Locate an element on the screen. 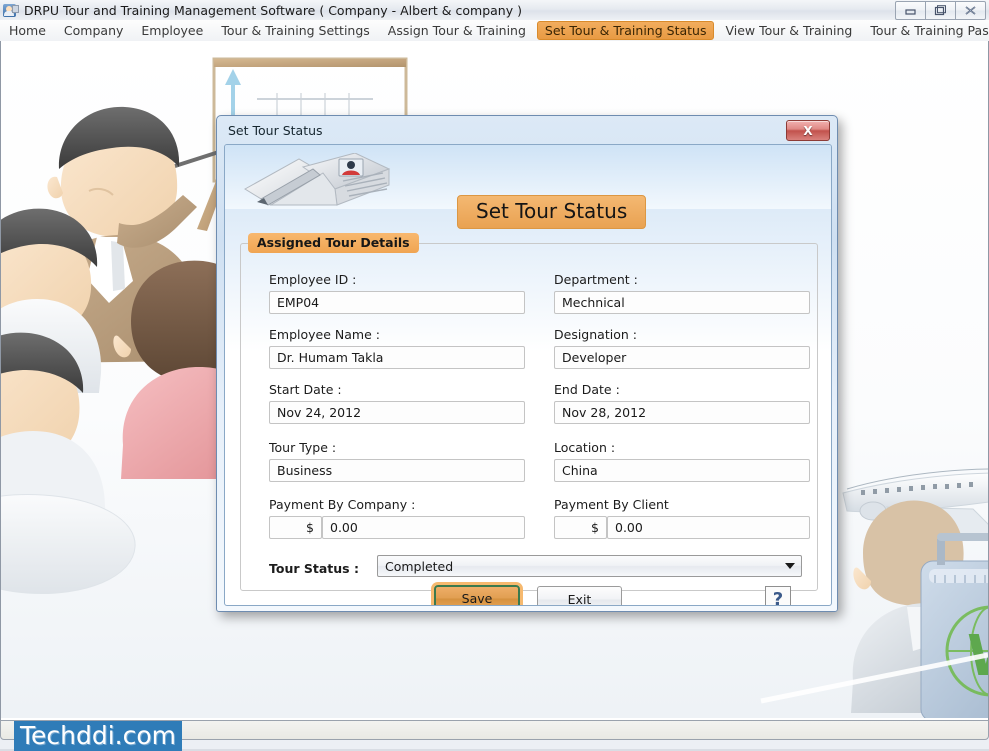 This screenshot has width=989, height=751. menu-item-tour-training-pass: Tour & Training Pass is located at coordinates (925, 30).